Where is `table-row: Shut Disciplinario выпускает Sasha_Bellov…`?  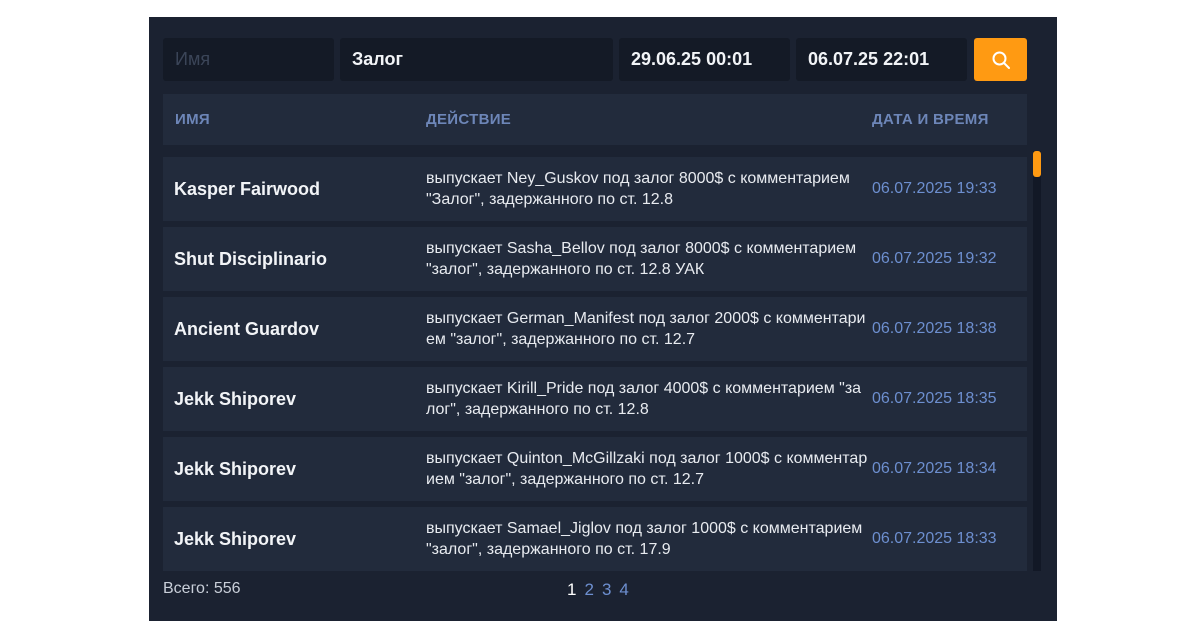 table-row: Shut Disciplinario выпускает Sasha_Bellov… is located at coordinates (595, 259).